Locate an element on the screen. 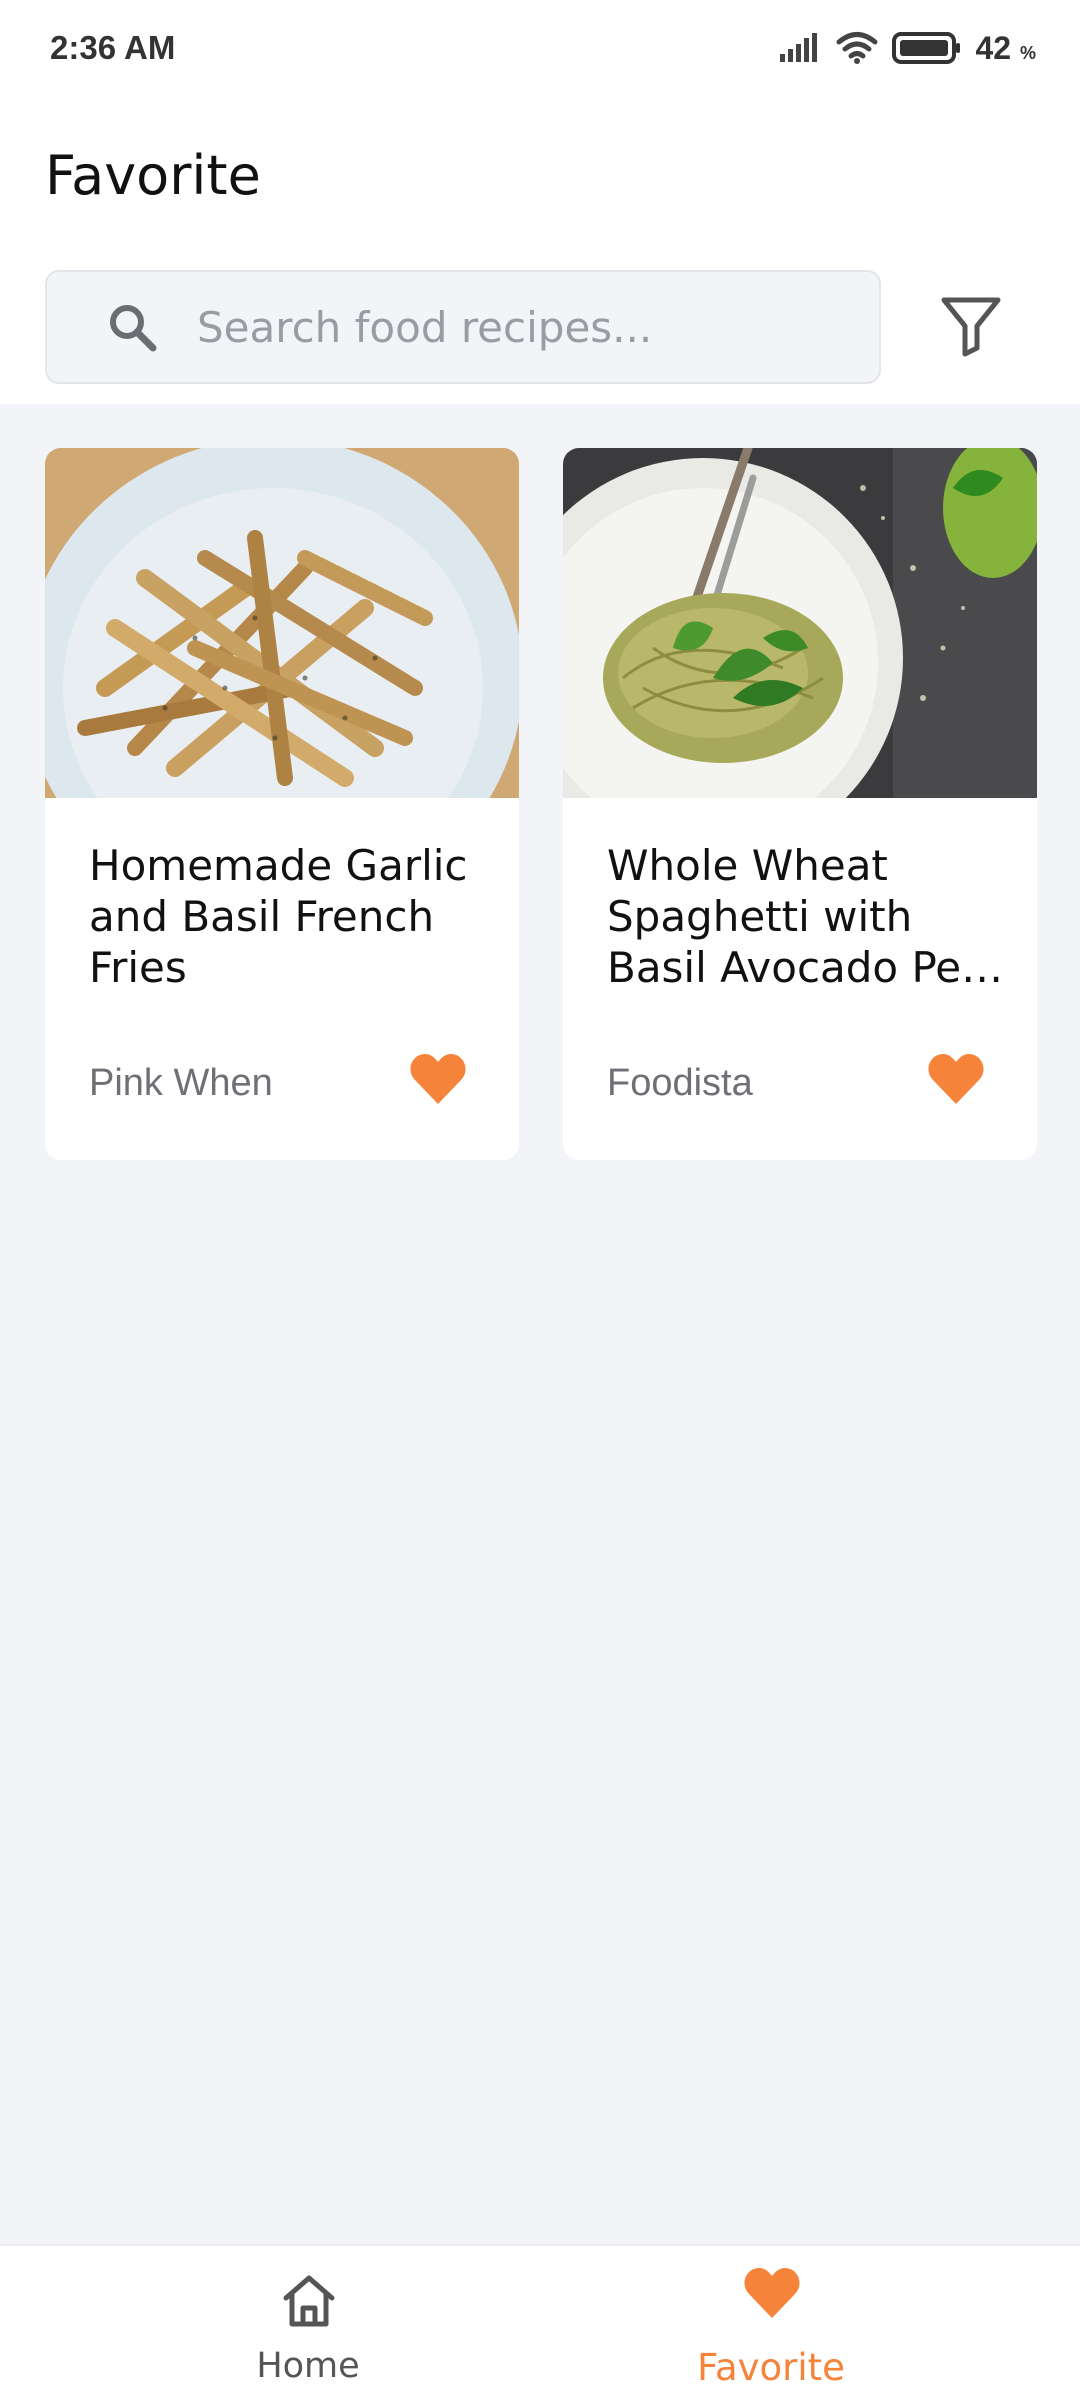  filter-icon is located at coordinates (971, 325).